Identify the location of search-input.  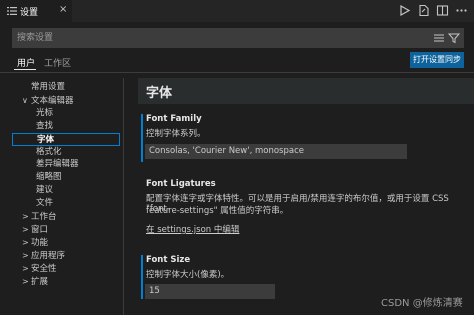
(217, 38).